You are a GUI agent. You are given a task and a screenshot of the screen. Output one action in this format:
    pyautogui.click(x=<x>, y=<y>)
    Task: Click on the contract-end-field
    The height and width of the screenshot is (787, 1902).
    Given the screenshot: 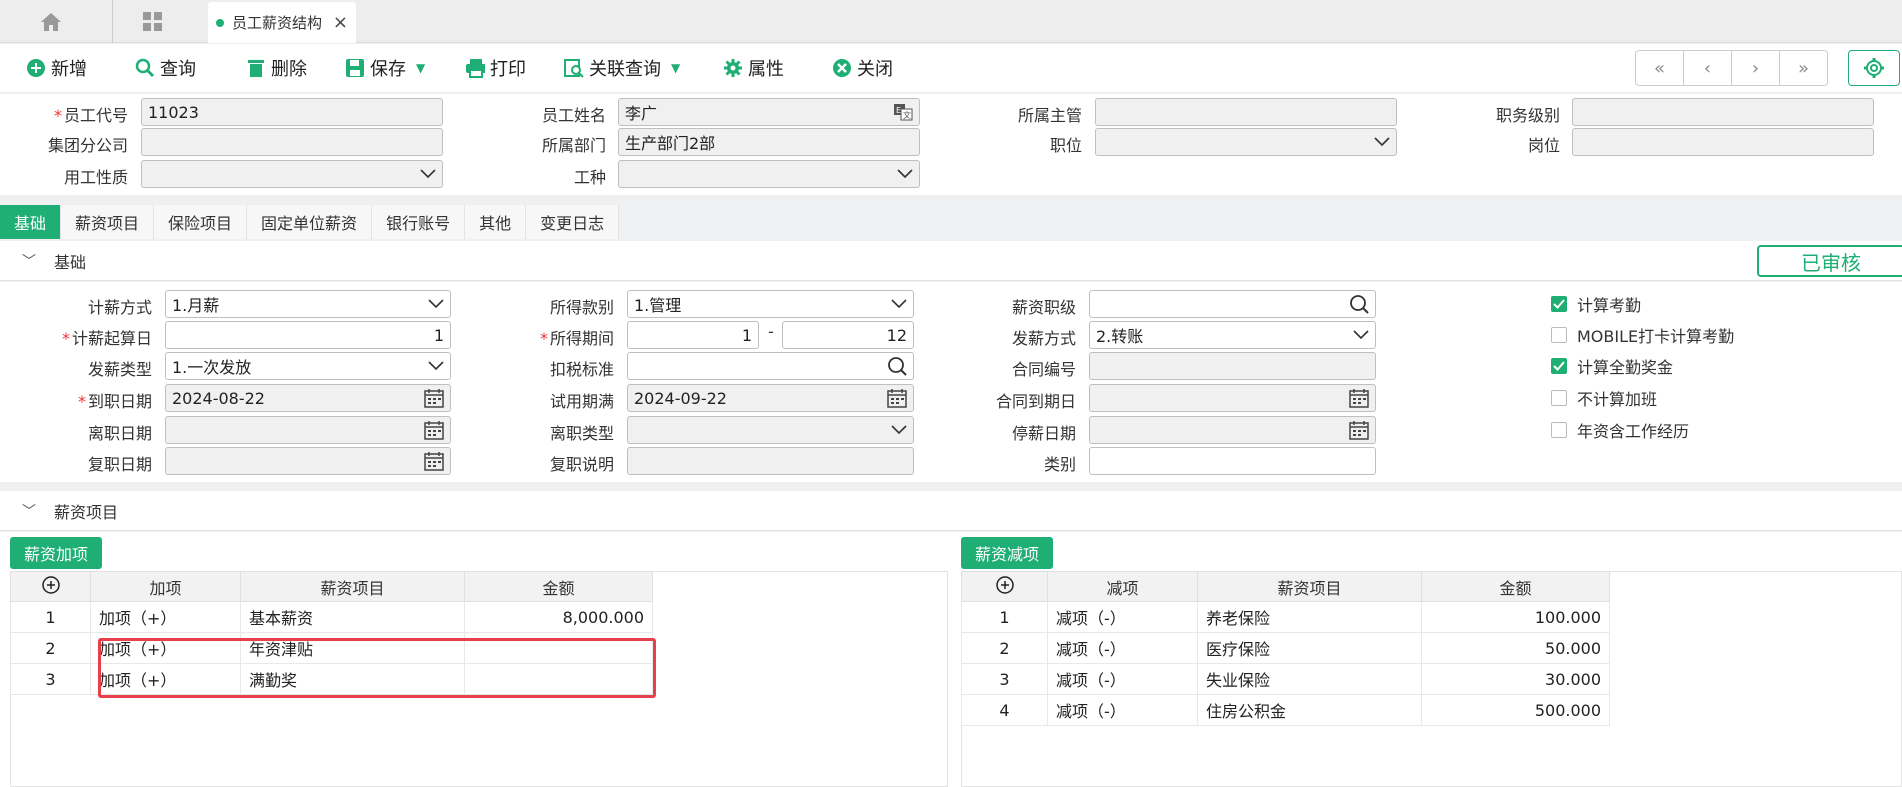 What is the action you would take?
    pyautogui.click(x=1232, y=398)
    